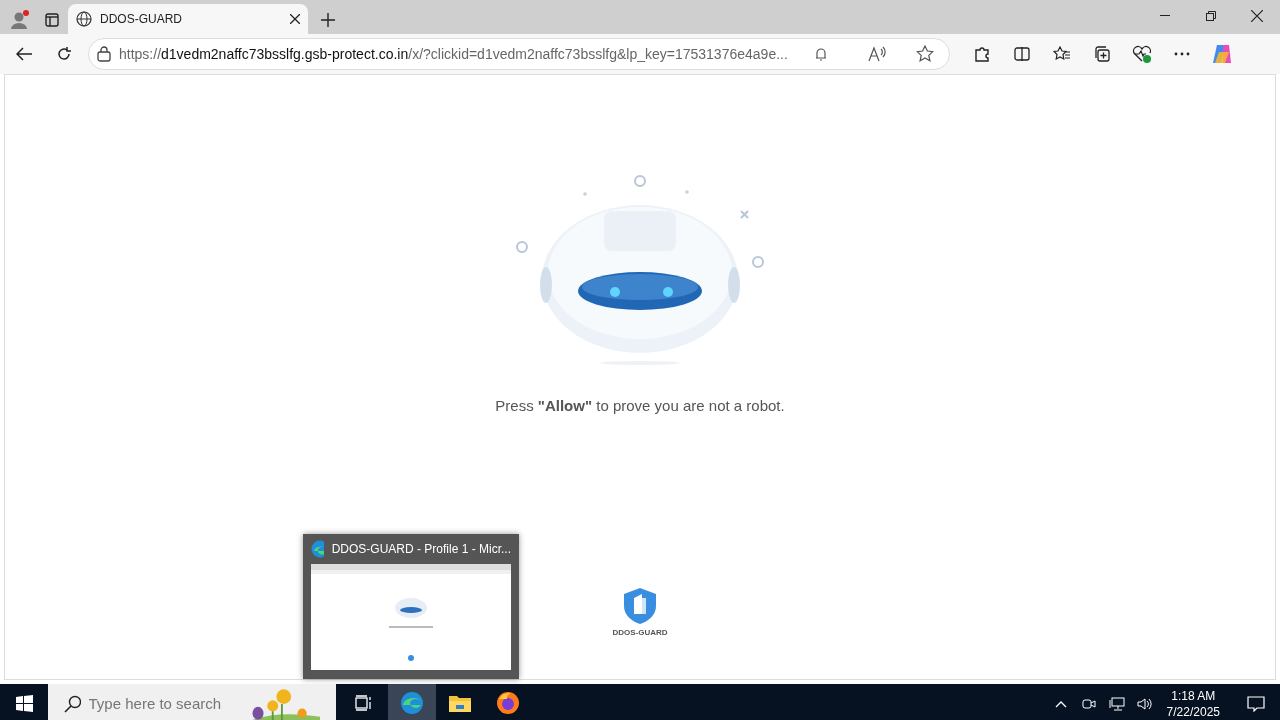 The width and height of the screenshot is (1280, 720). I want to click on logo-text: DDOS-GUARD, so click(640, 632).